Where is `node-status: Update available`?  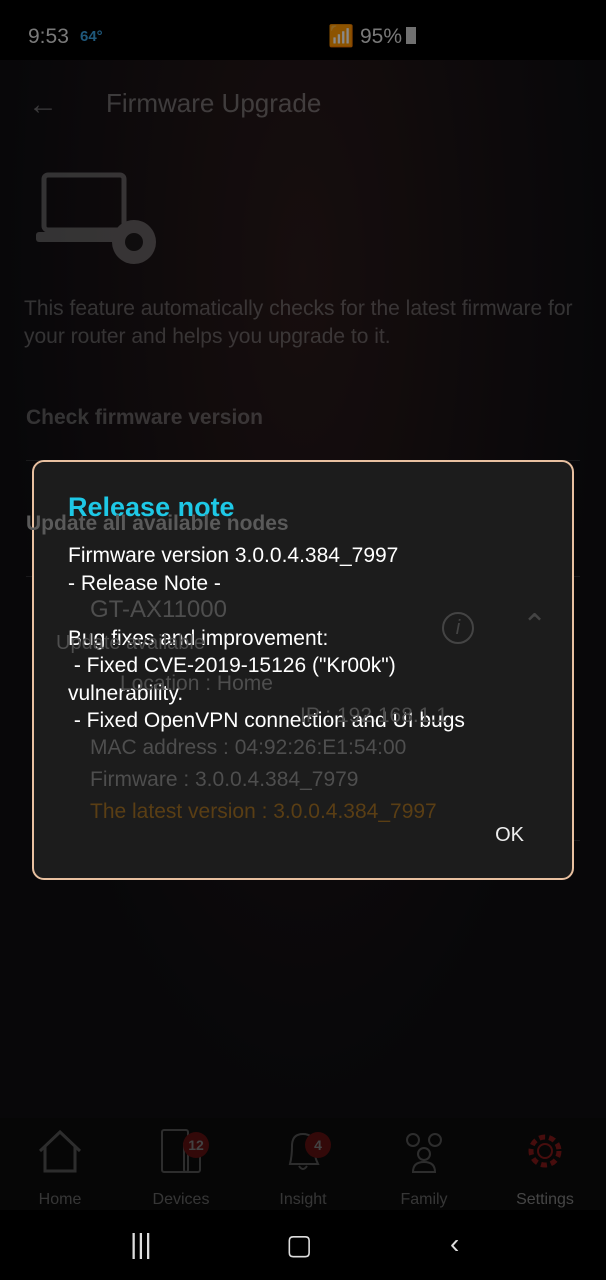 node-status: Update available is located at coordinates (130, 643).